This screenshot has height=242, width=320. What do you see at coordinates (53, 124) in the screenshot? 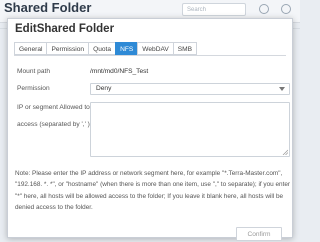
I see `ip-label-line2: access (separated by ',' )` at bounding box center [53, 124].